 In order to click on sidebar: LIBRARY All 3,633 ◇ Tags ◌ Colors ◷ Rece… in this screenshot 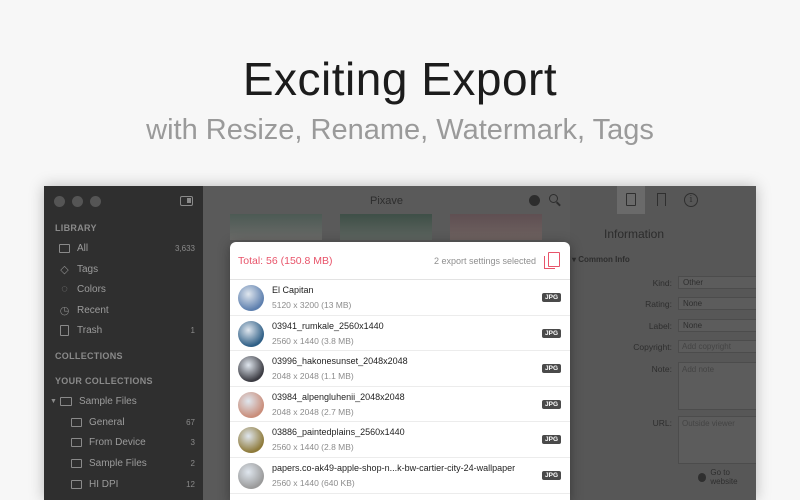, I will do `click(123, 343)`.